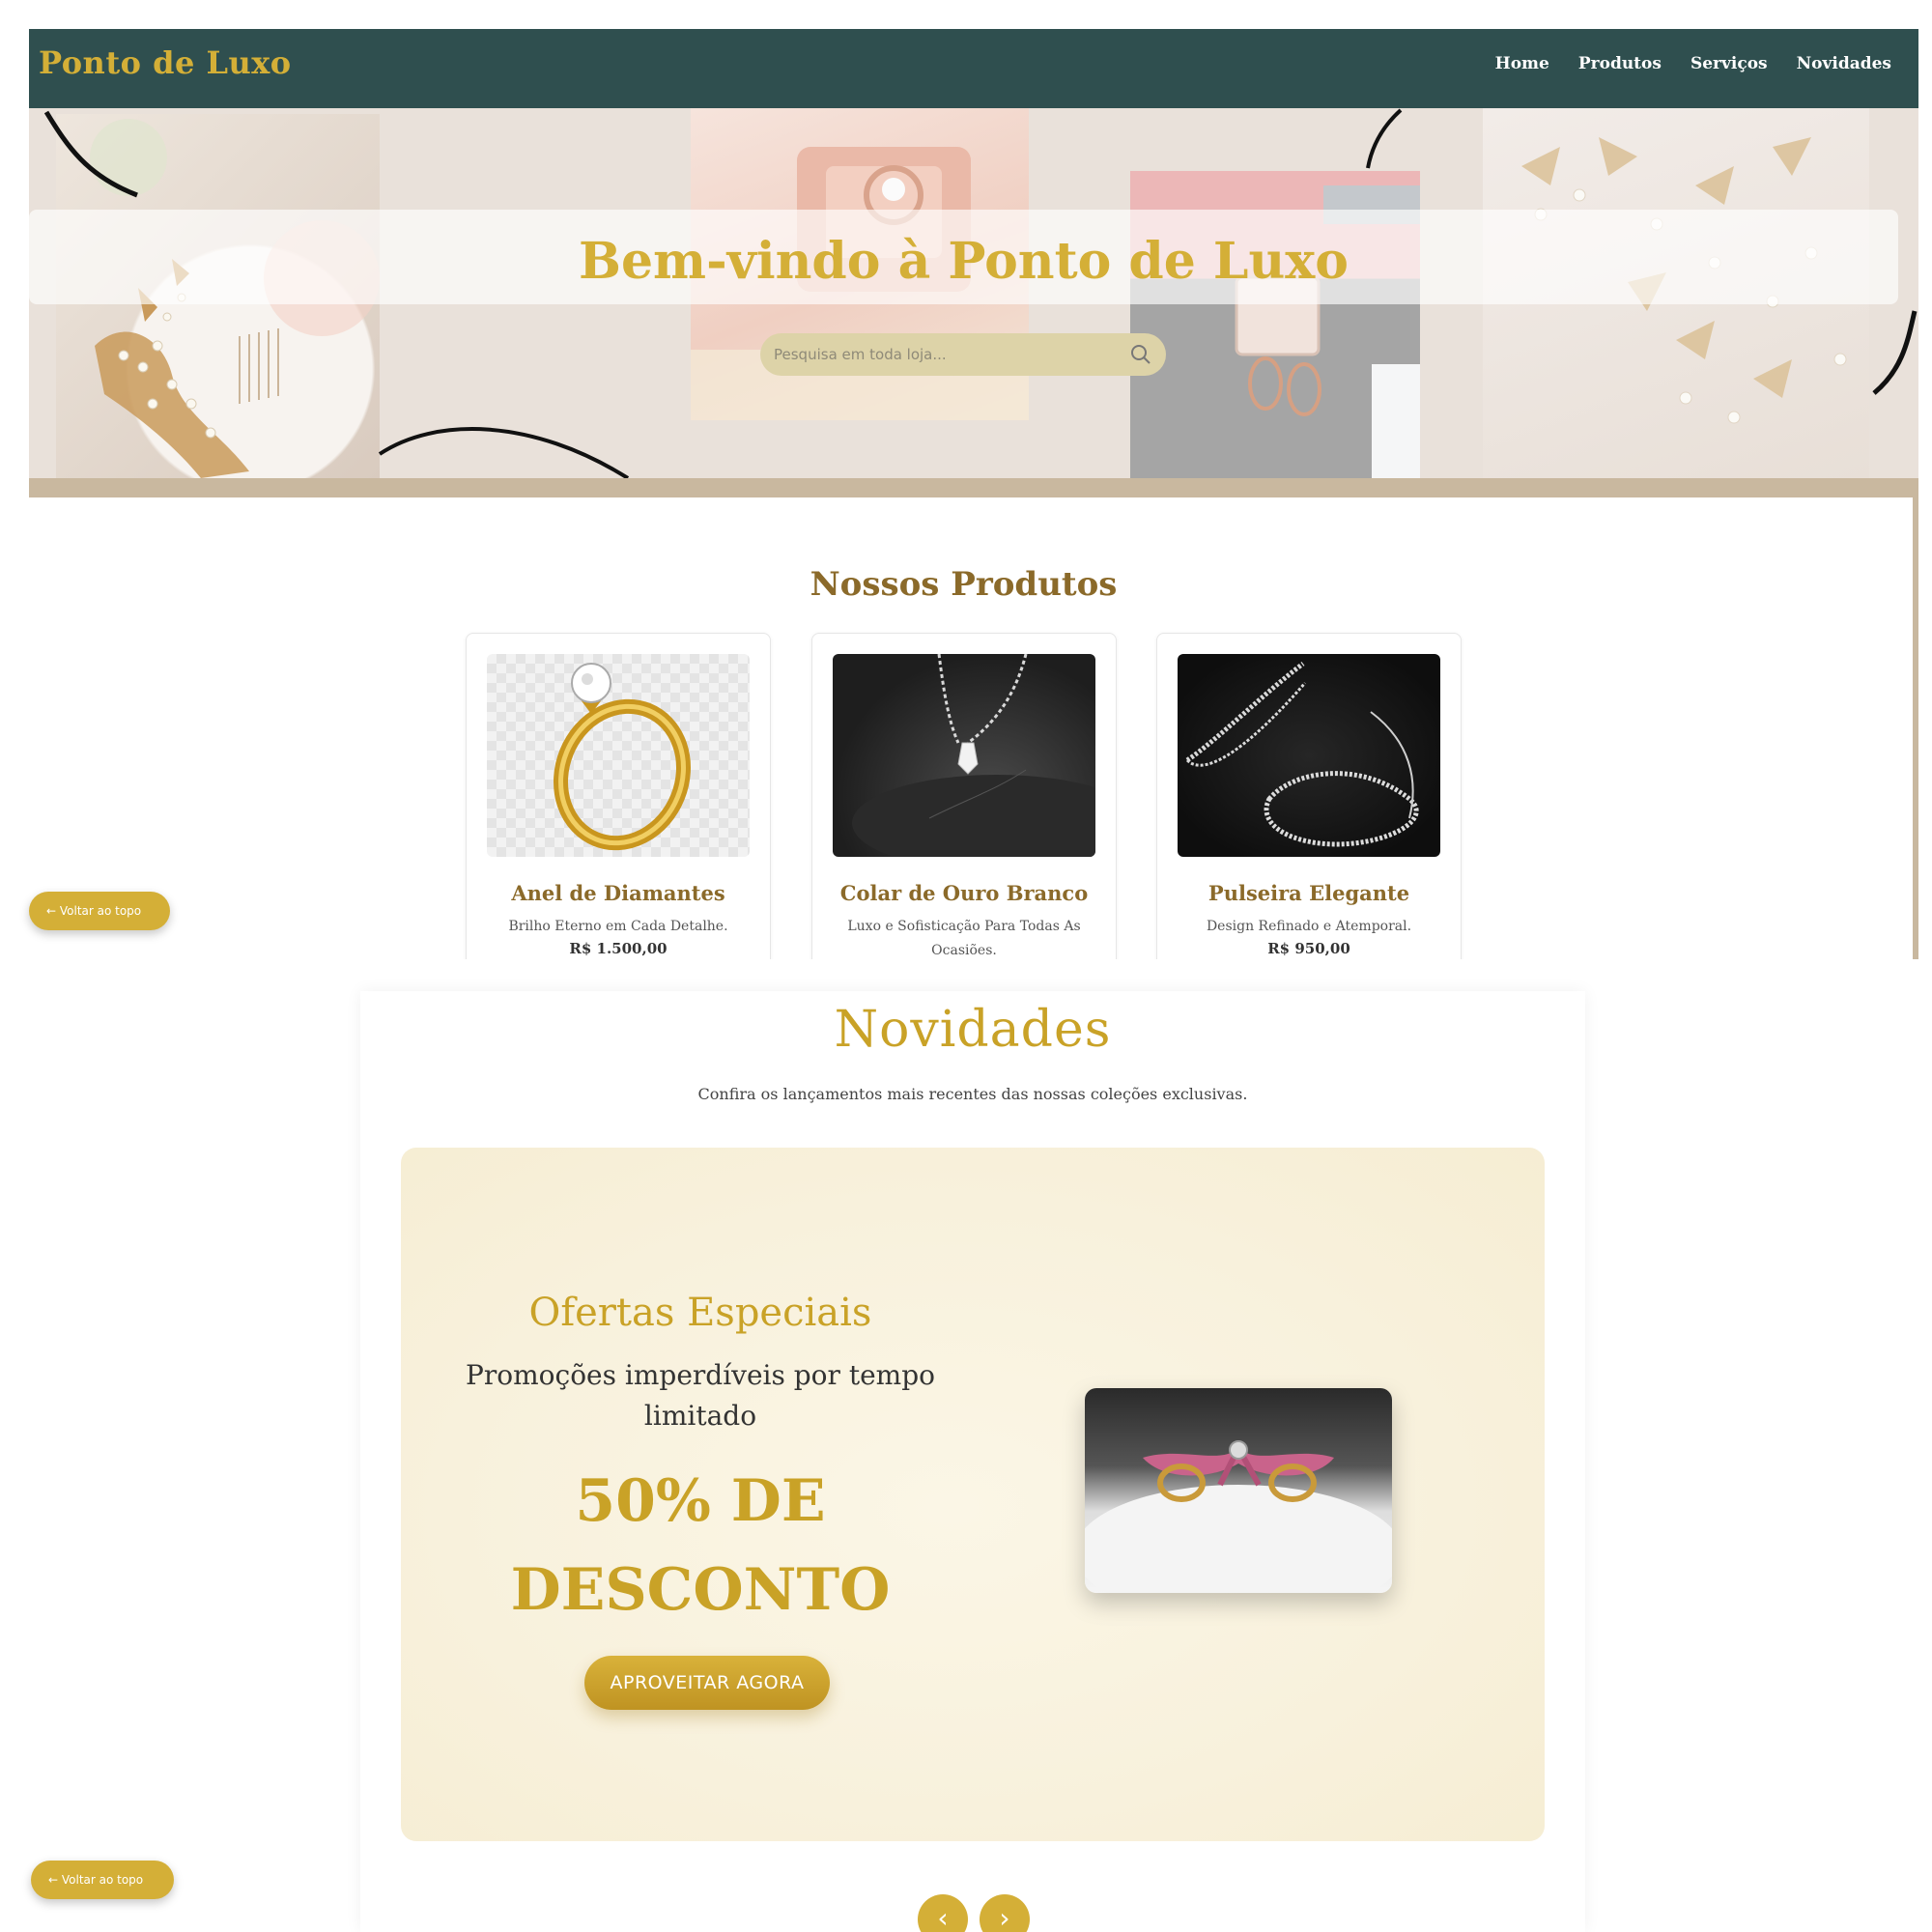  What do you see at coordinates (948, 354) in the screenshot?
I see `search-input` at bounding box center [948, 354].